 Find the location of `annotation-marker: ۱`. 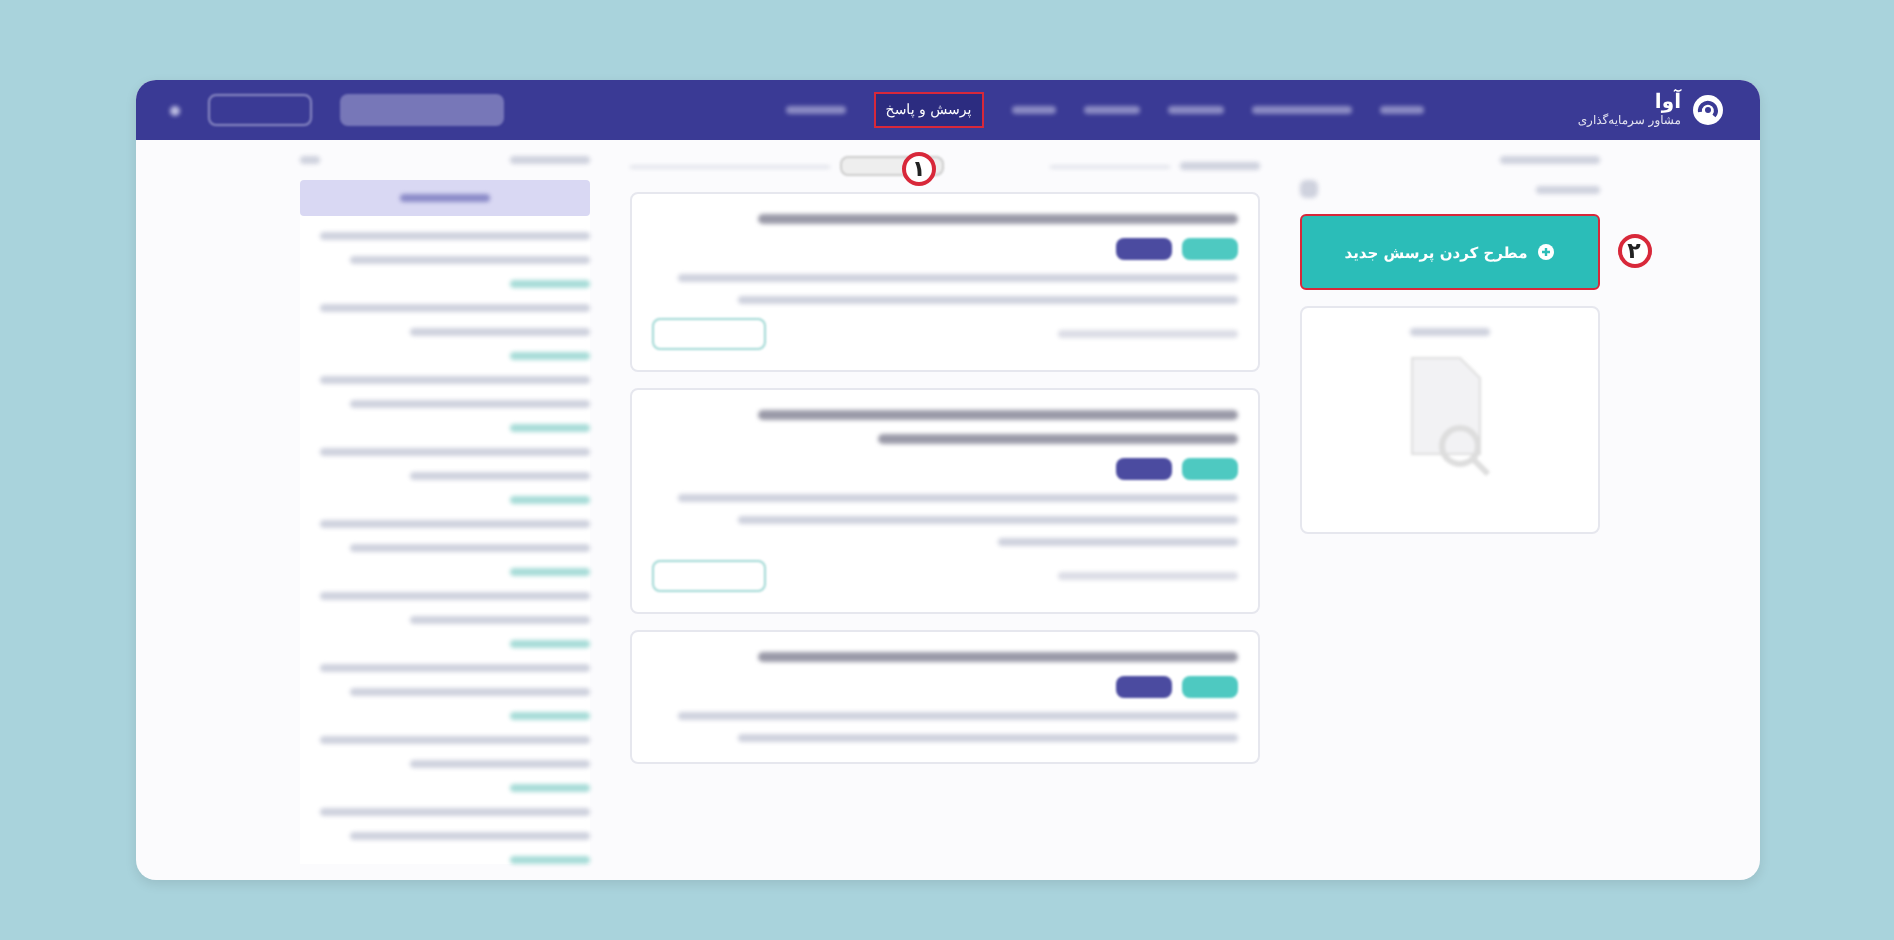

annotation-marker: ۱ is located at coordinates (918, 169).